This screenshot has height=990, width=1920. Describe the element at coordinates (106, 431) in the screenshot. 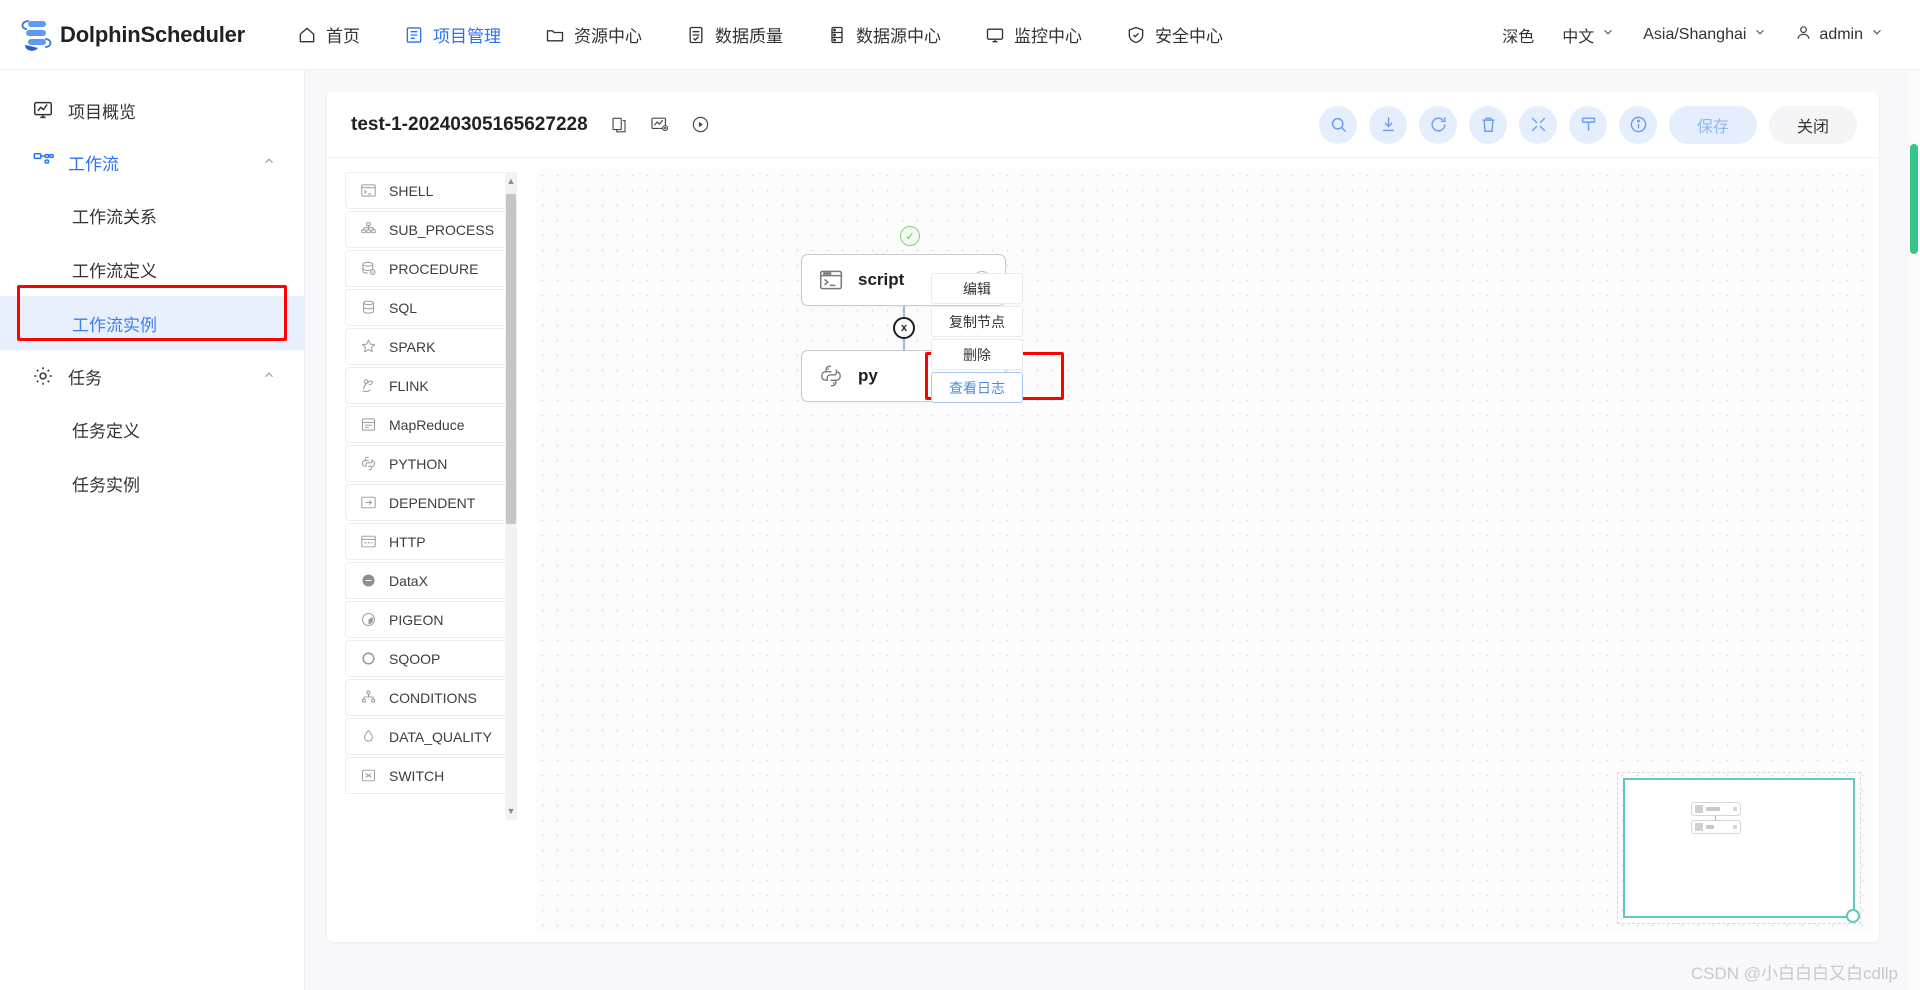

I see `sidebar-label-task-definition: 任务定义` at that location.